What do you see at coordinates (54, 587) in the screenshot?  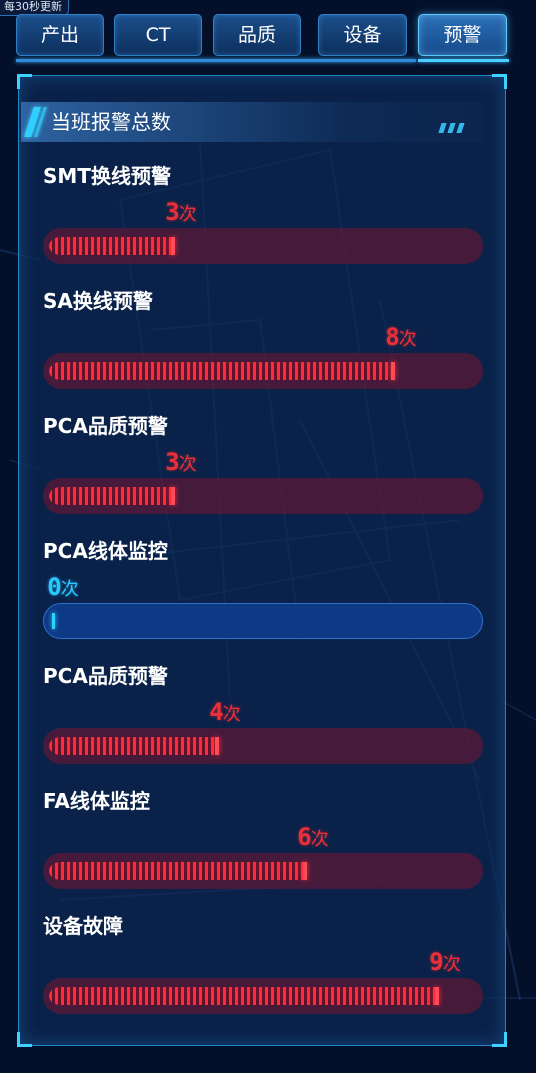 I see `alarm-count-value: 0` at bounding box center [54, 587].